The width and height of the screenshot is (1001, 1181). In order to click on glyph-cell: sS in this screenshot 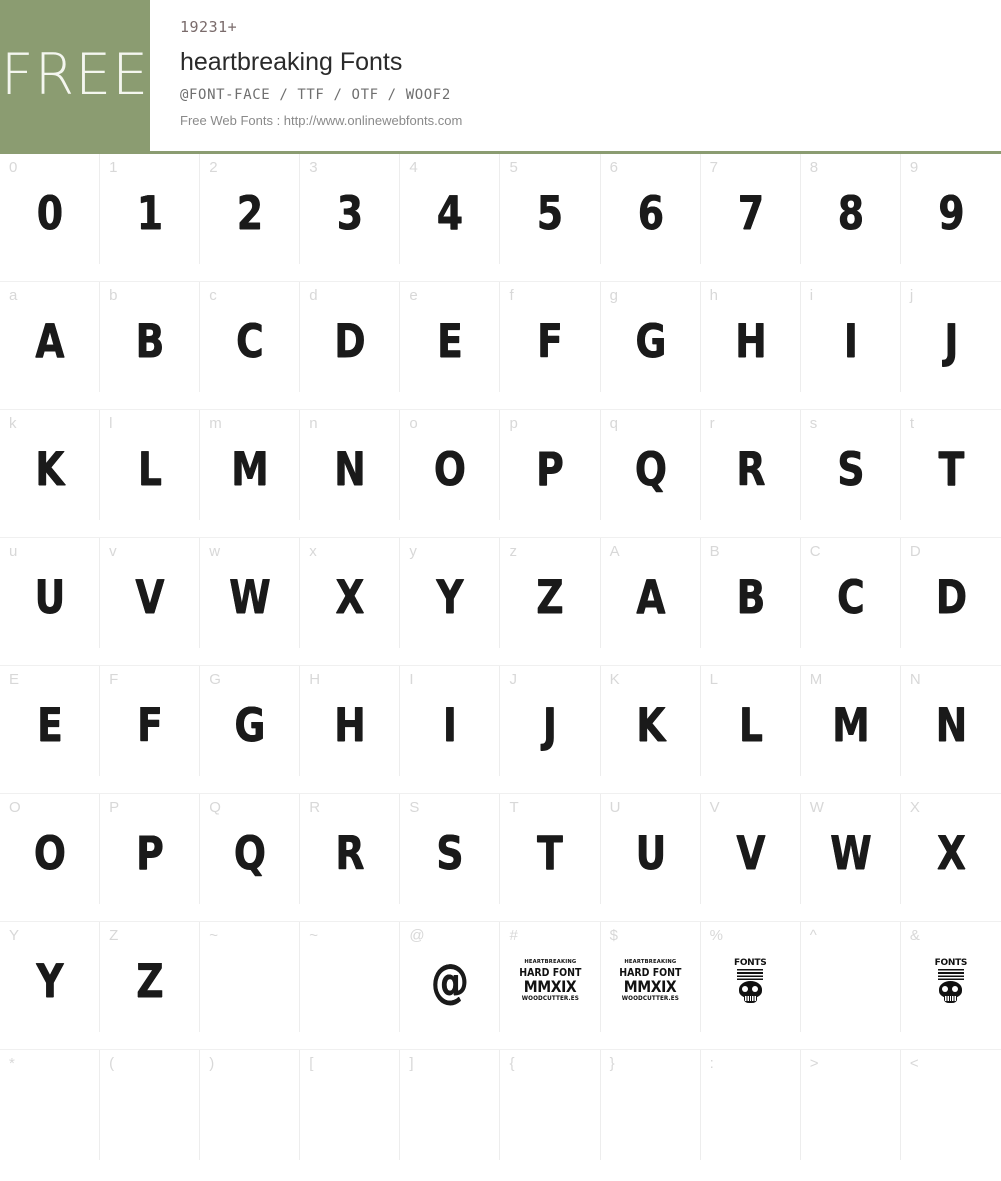, I will do `click(851, 465)`.